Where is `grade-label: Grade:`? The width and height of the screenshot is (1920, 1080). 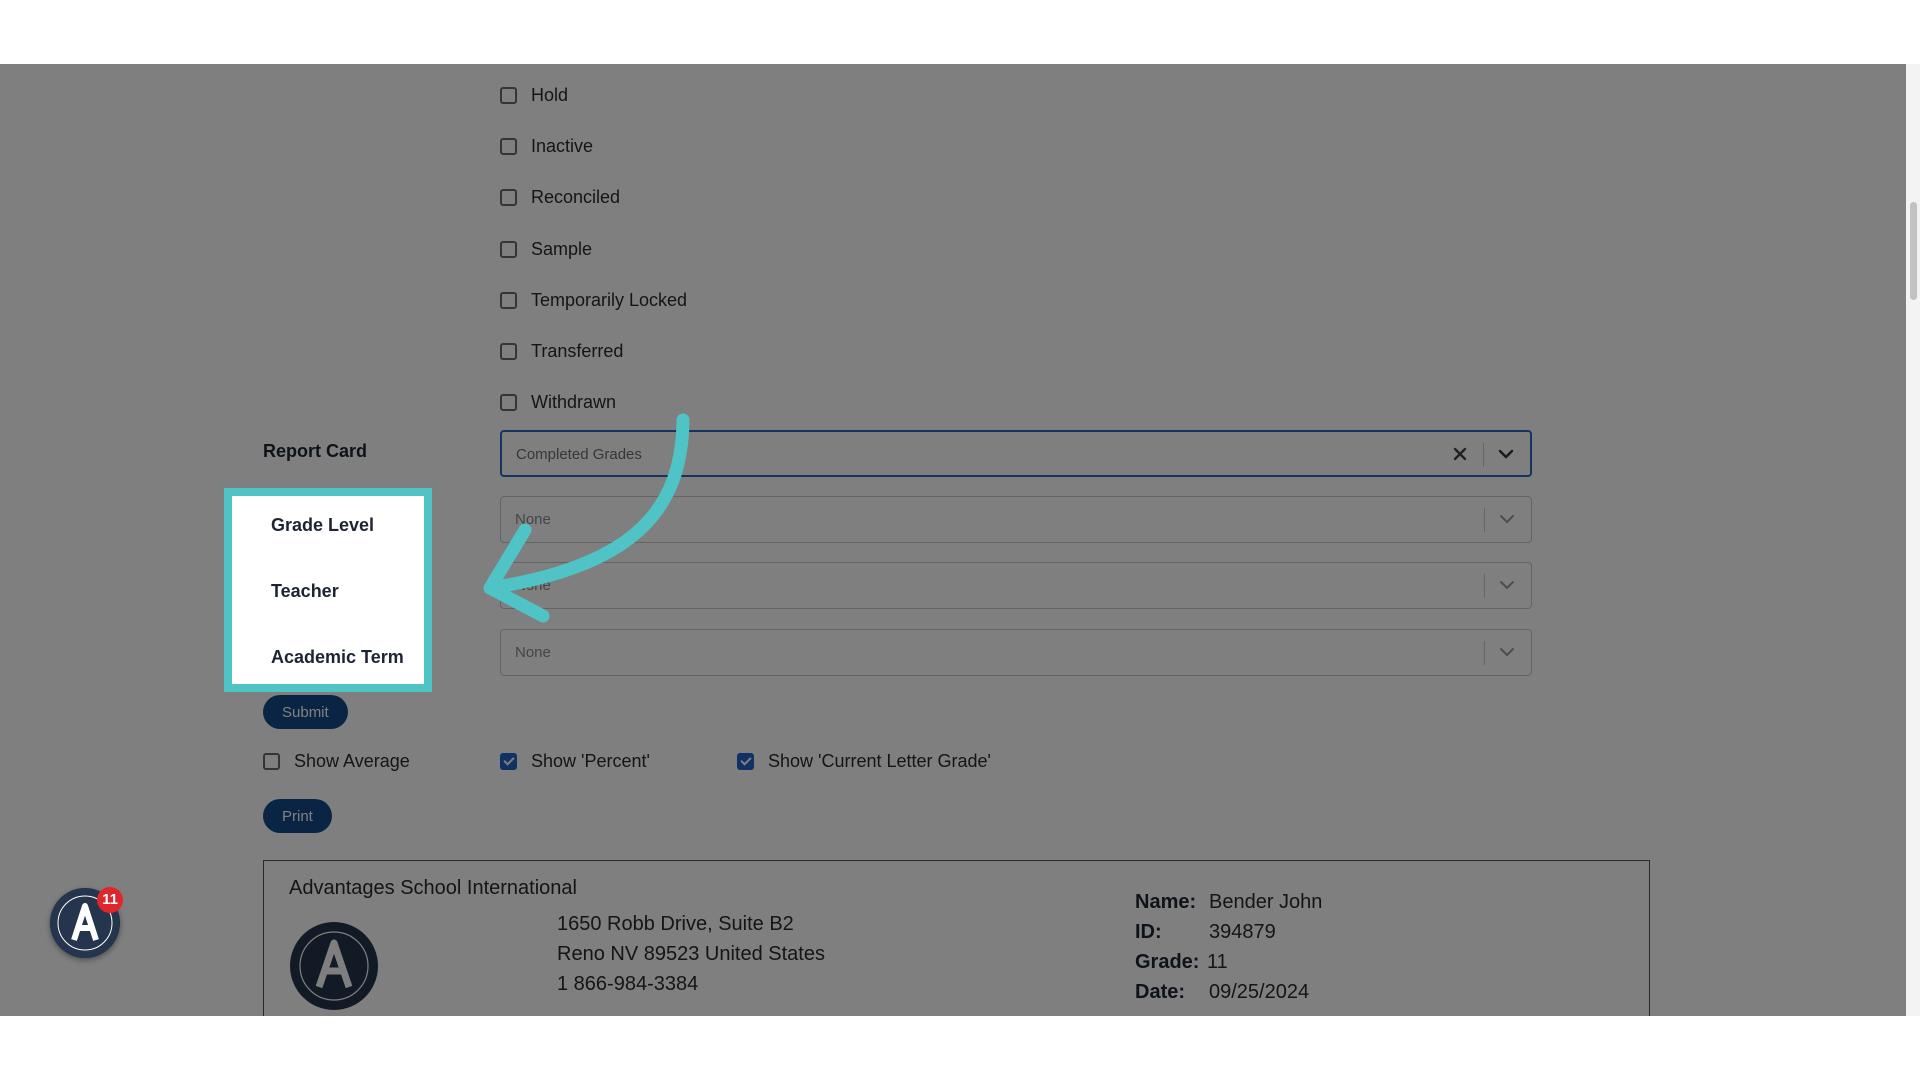
grade-label: Grade: is located at coordinates (1167, 962).